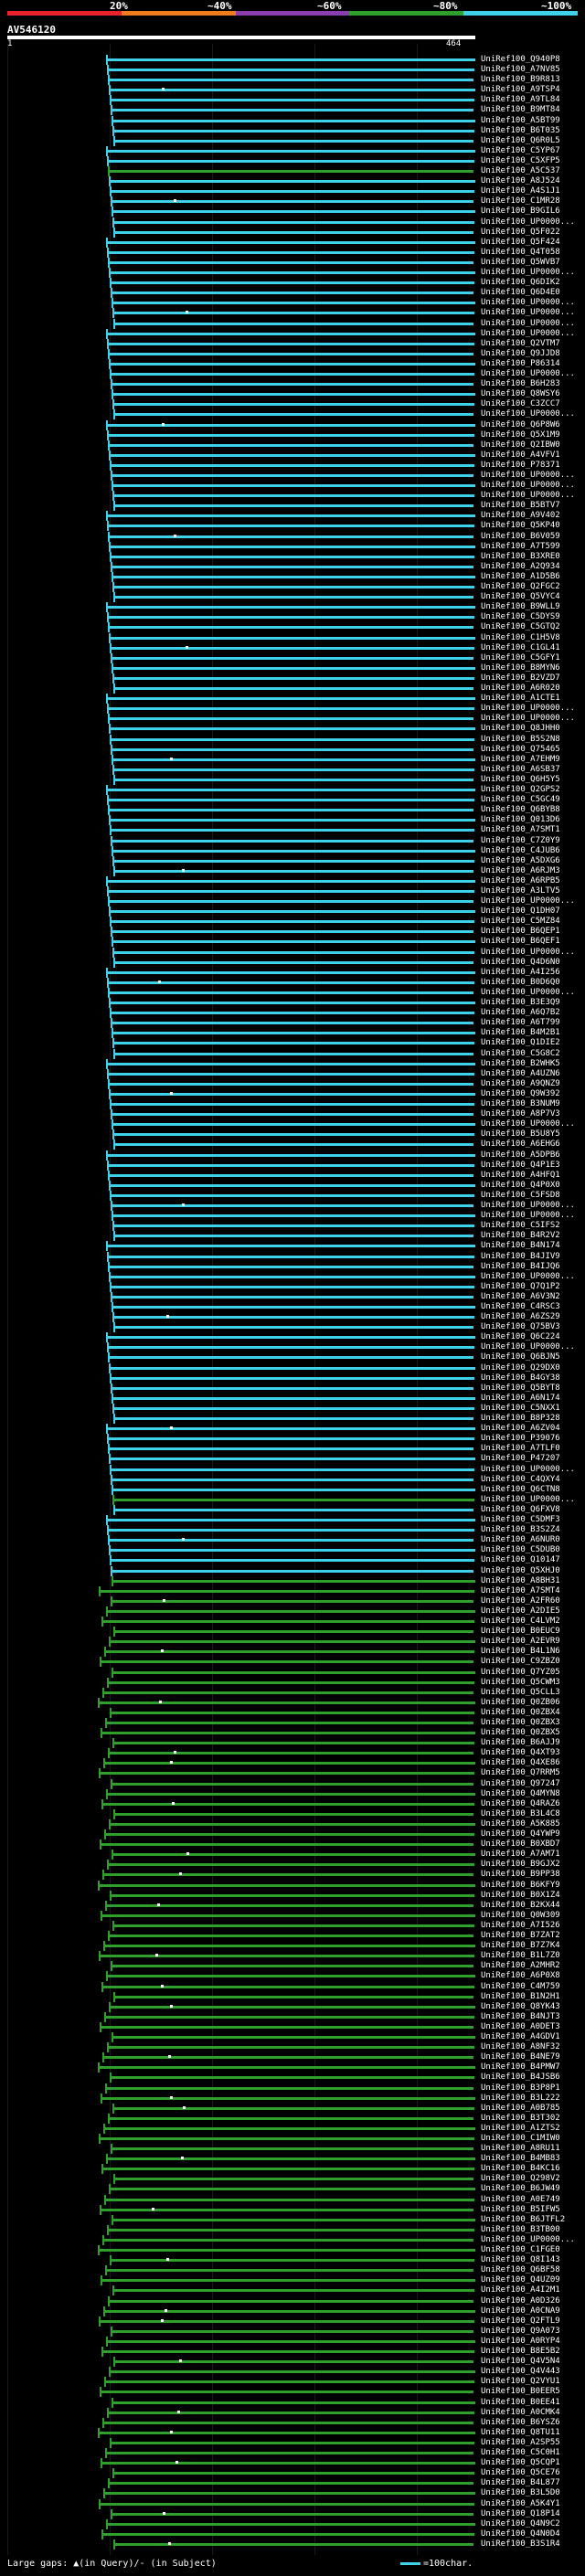  Describe the element at coordinates (532, 1560) in the screenshot. I see `hit-label: UniRef100_Q10147` at that location.